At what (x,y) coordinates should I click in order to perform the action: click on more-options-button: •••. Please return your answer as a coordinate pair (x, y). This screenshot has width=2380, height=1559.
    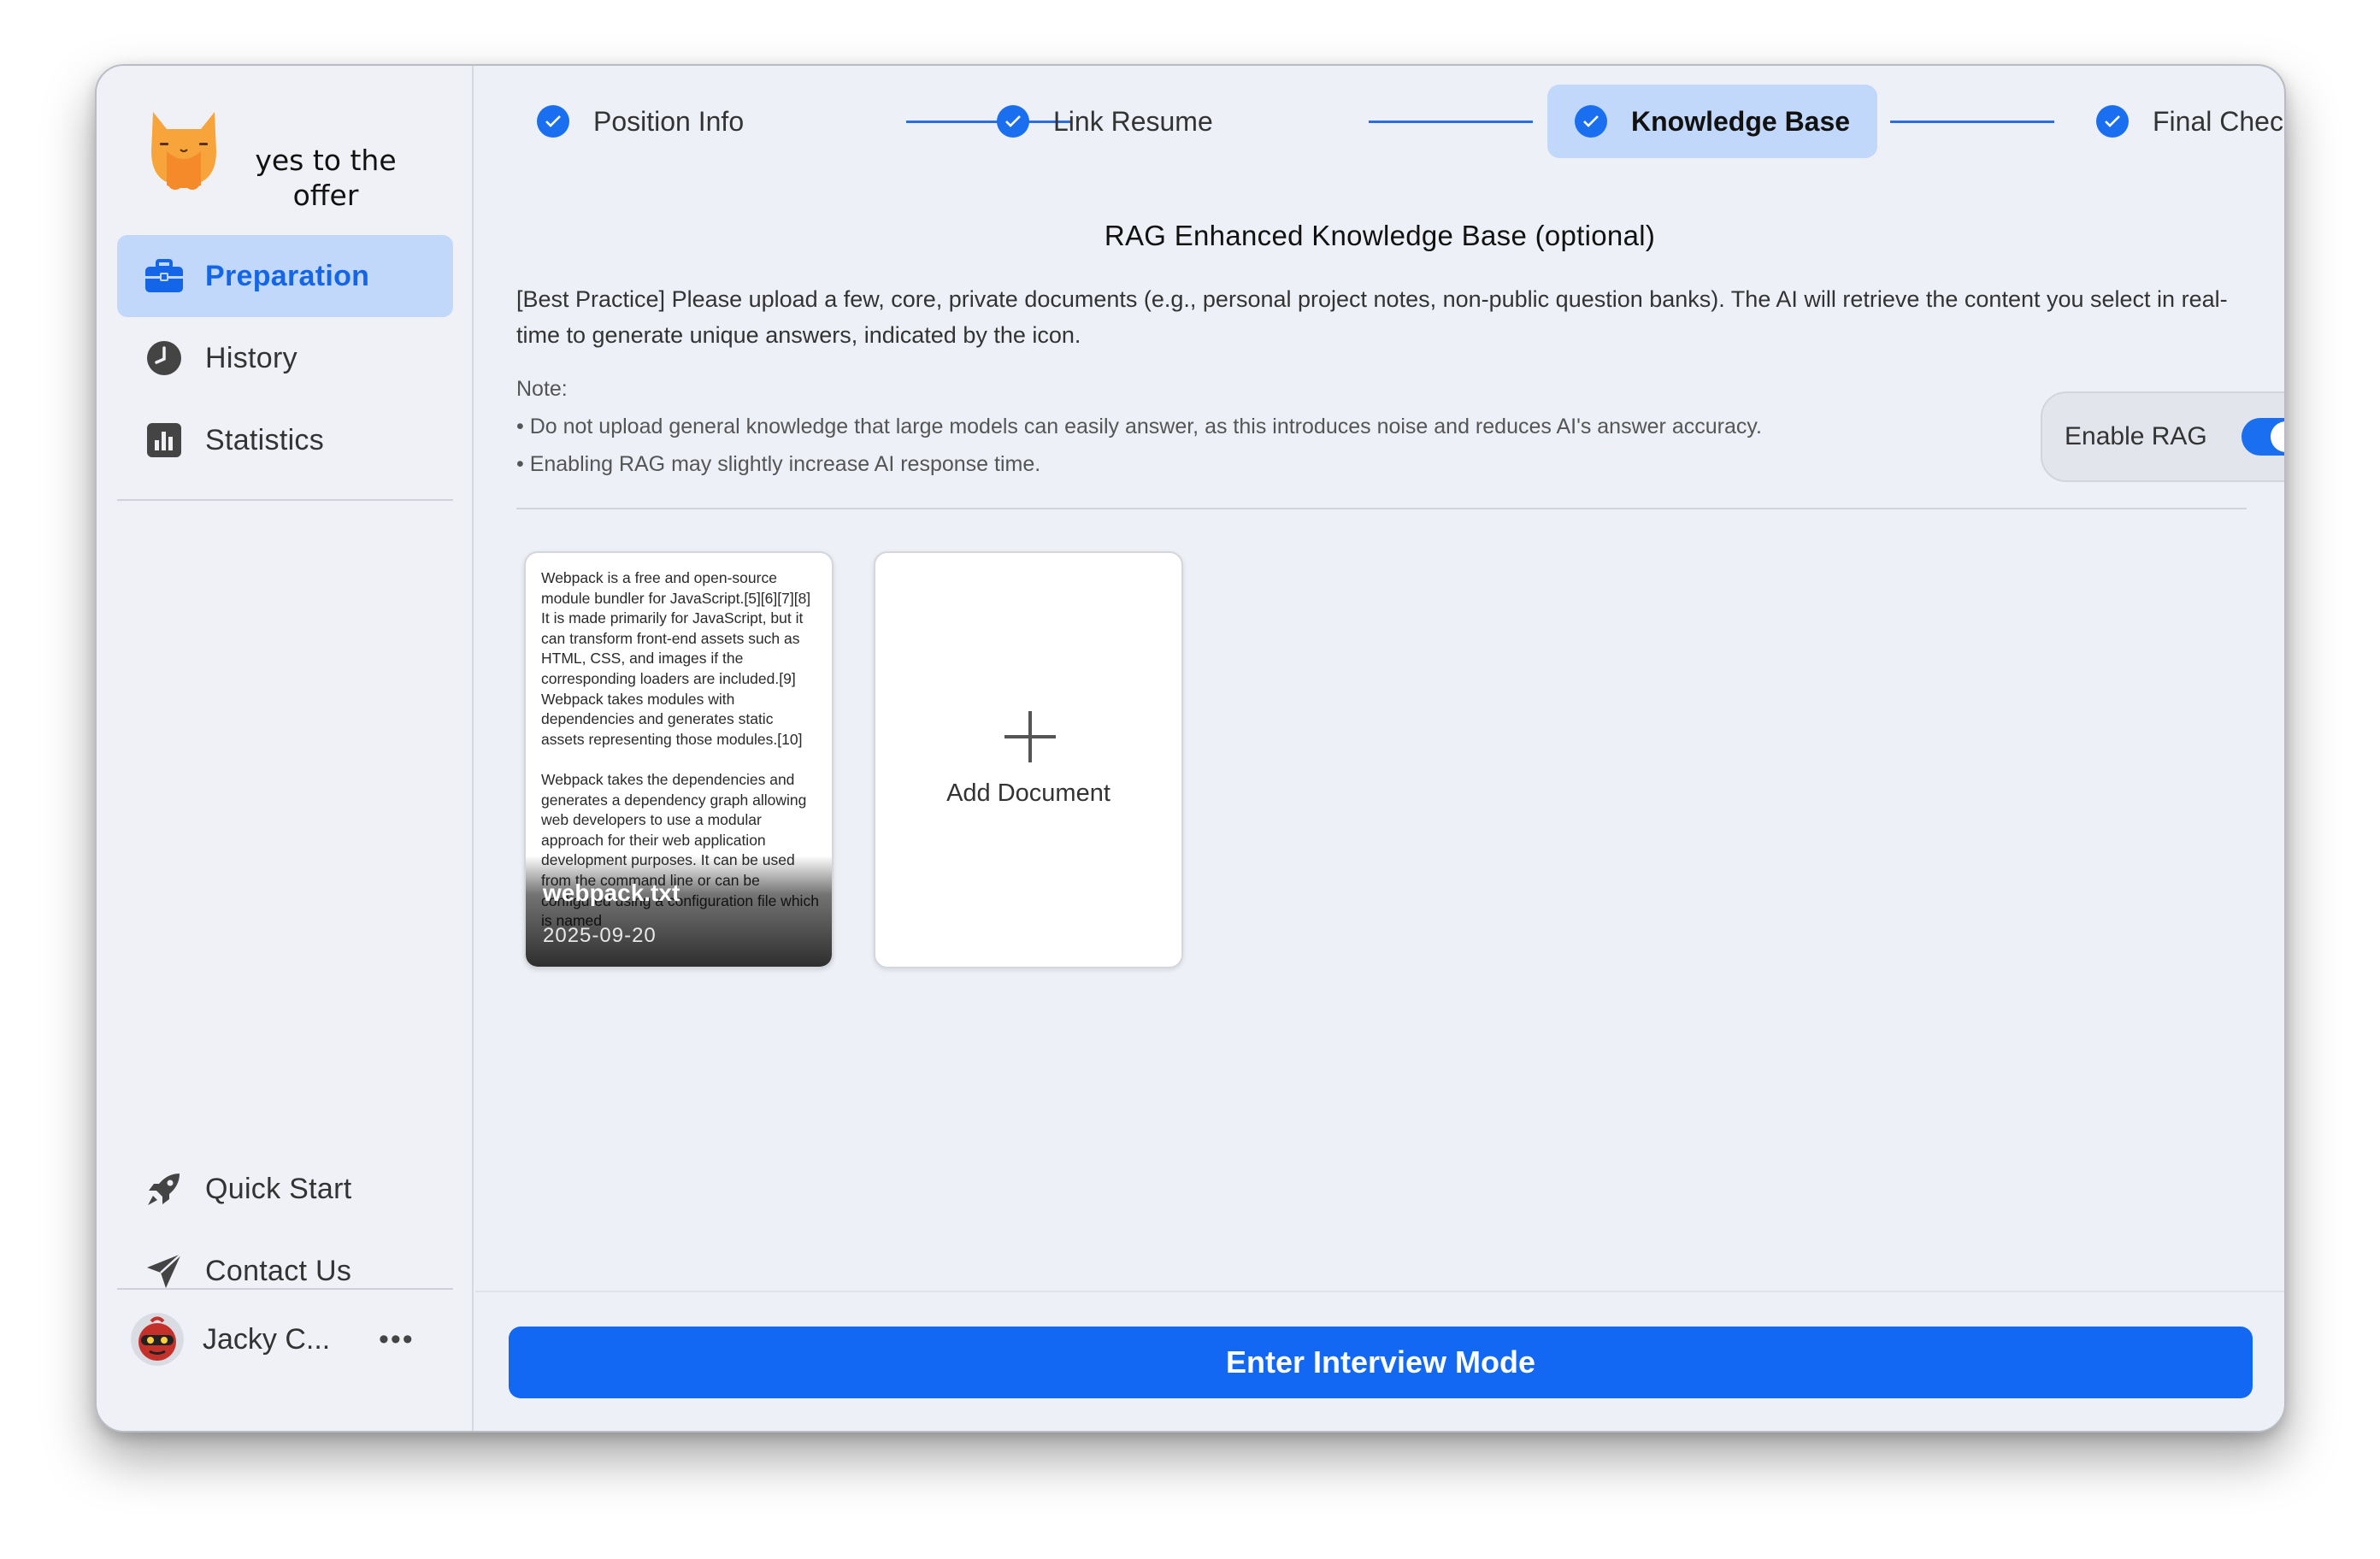
    Looking at the image, I should click on (397, 1339).